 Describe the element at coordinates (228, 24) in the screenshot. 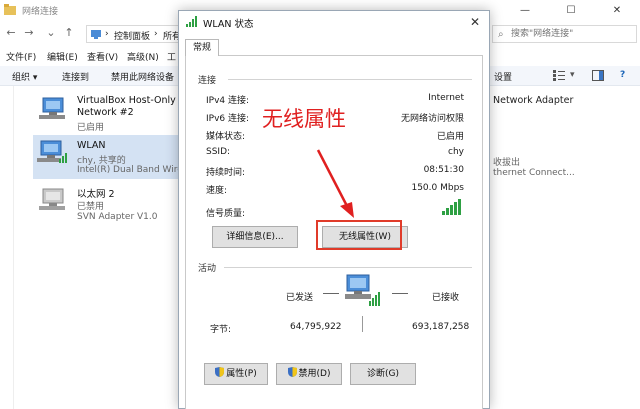

I see `dialog-title: WLAN 状态` at that location.